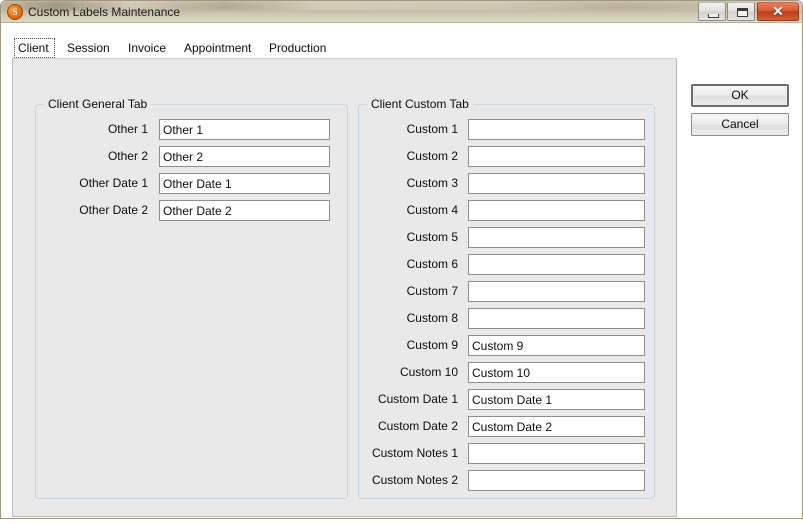 Image resolution: width=803 pixels, height=524 pixels. I want to click on form-row: Other Date 2, so click(170, 210).